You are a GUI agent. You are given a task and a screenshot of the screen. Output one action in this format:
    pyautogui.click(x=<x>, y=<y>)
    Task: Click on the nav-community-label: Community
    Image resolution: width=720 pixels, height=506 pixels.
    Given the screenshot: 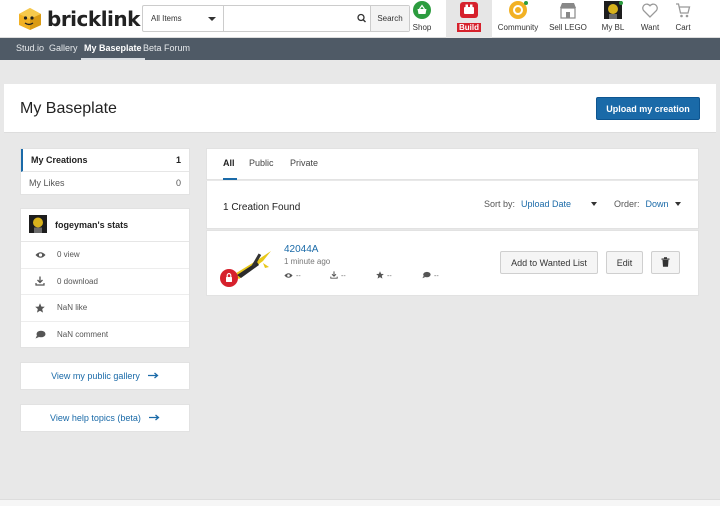 What is the action you would take?
    pyautogui.click(x=518, y=27)
    